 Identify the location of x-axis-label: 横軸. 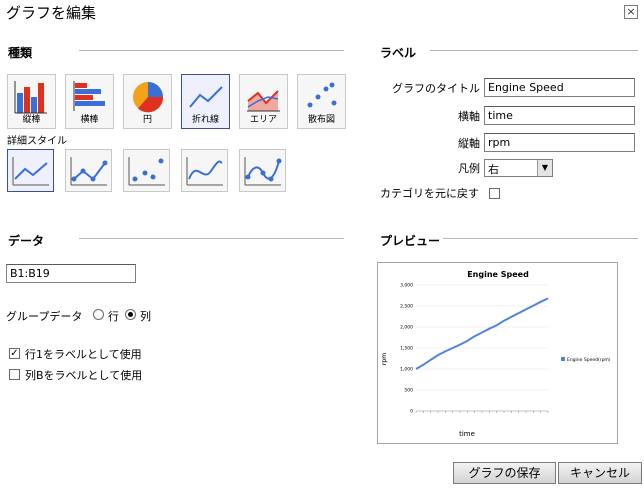
(469, 116).